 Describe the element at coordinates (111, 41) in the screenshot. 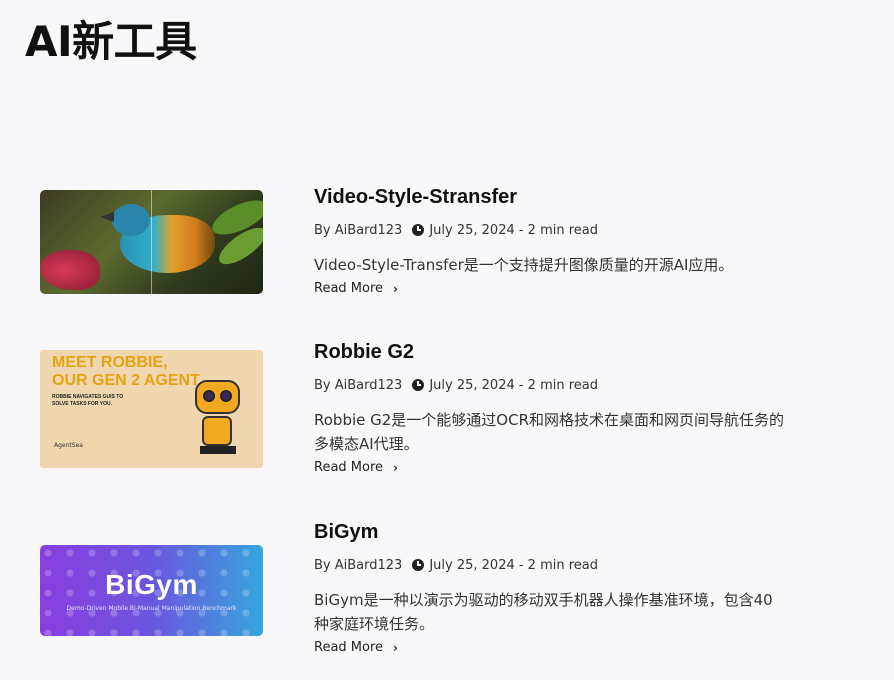

I see `page-title: AI新工具` at that location.